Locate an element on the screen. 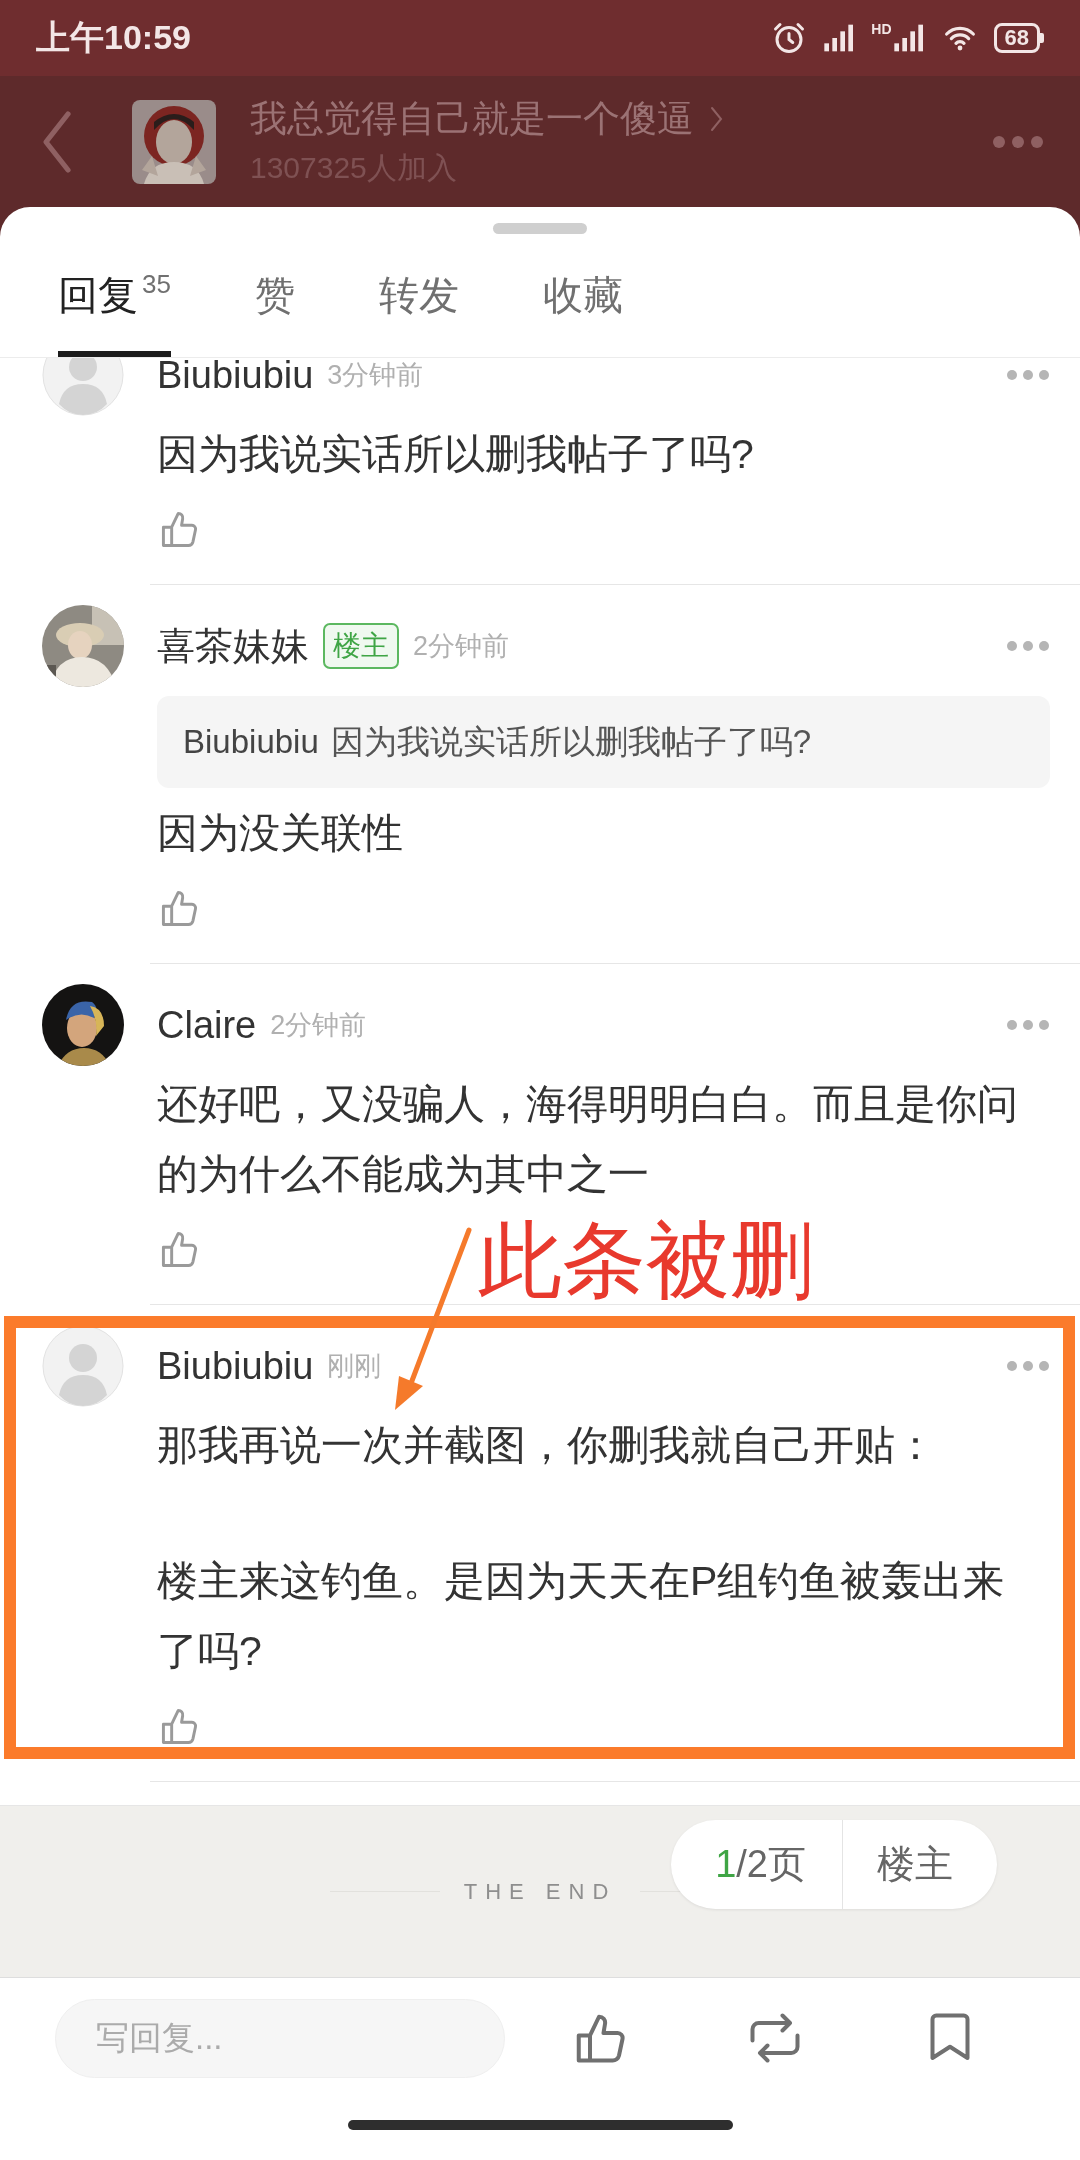 Image resolution: width=1080 pixels, height=2160 pixels. battery-level: 68 is located at coordinates (1016, 38).